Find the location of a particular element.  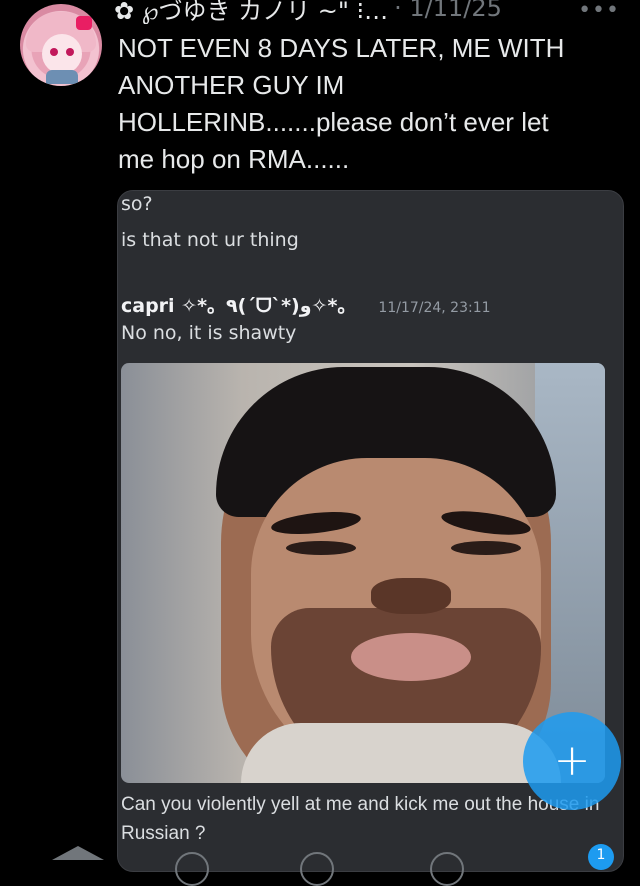

nav-search-icon is located at coordinates (193, 869).